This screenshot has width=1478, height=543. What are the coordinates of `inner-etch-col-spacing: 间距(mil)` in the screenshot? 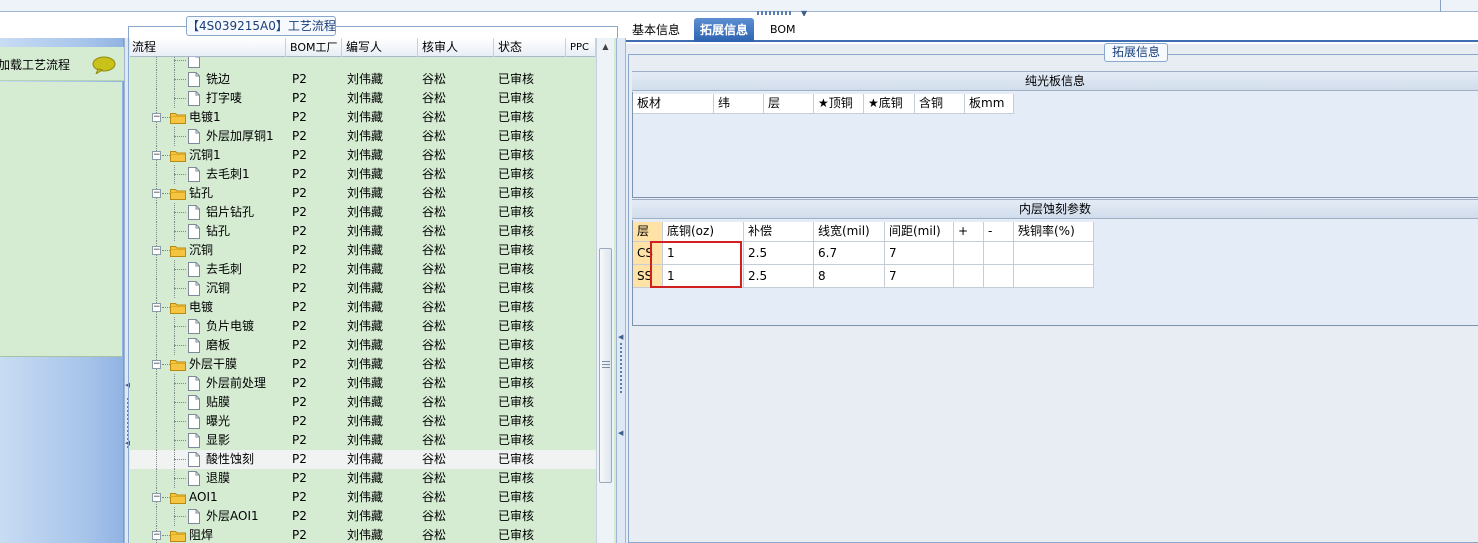 It's located at (919, 232).